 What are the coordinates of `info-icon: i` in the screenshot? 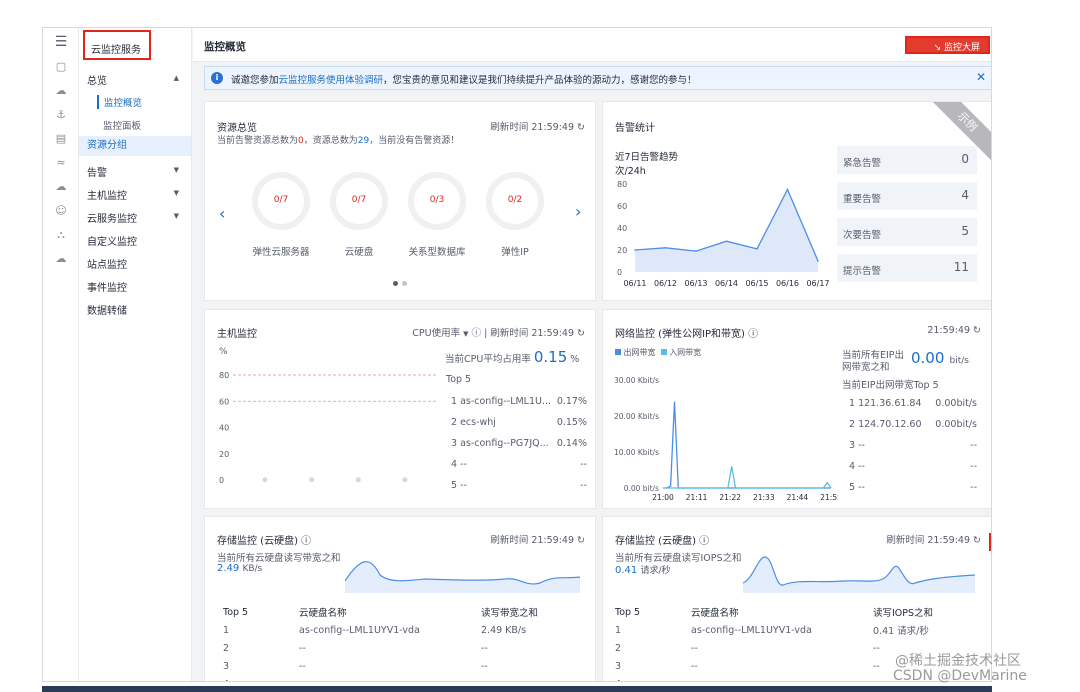 It's located at (217, 78).